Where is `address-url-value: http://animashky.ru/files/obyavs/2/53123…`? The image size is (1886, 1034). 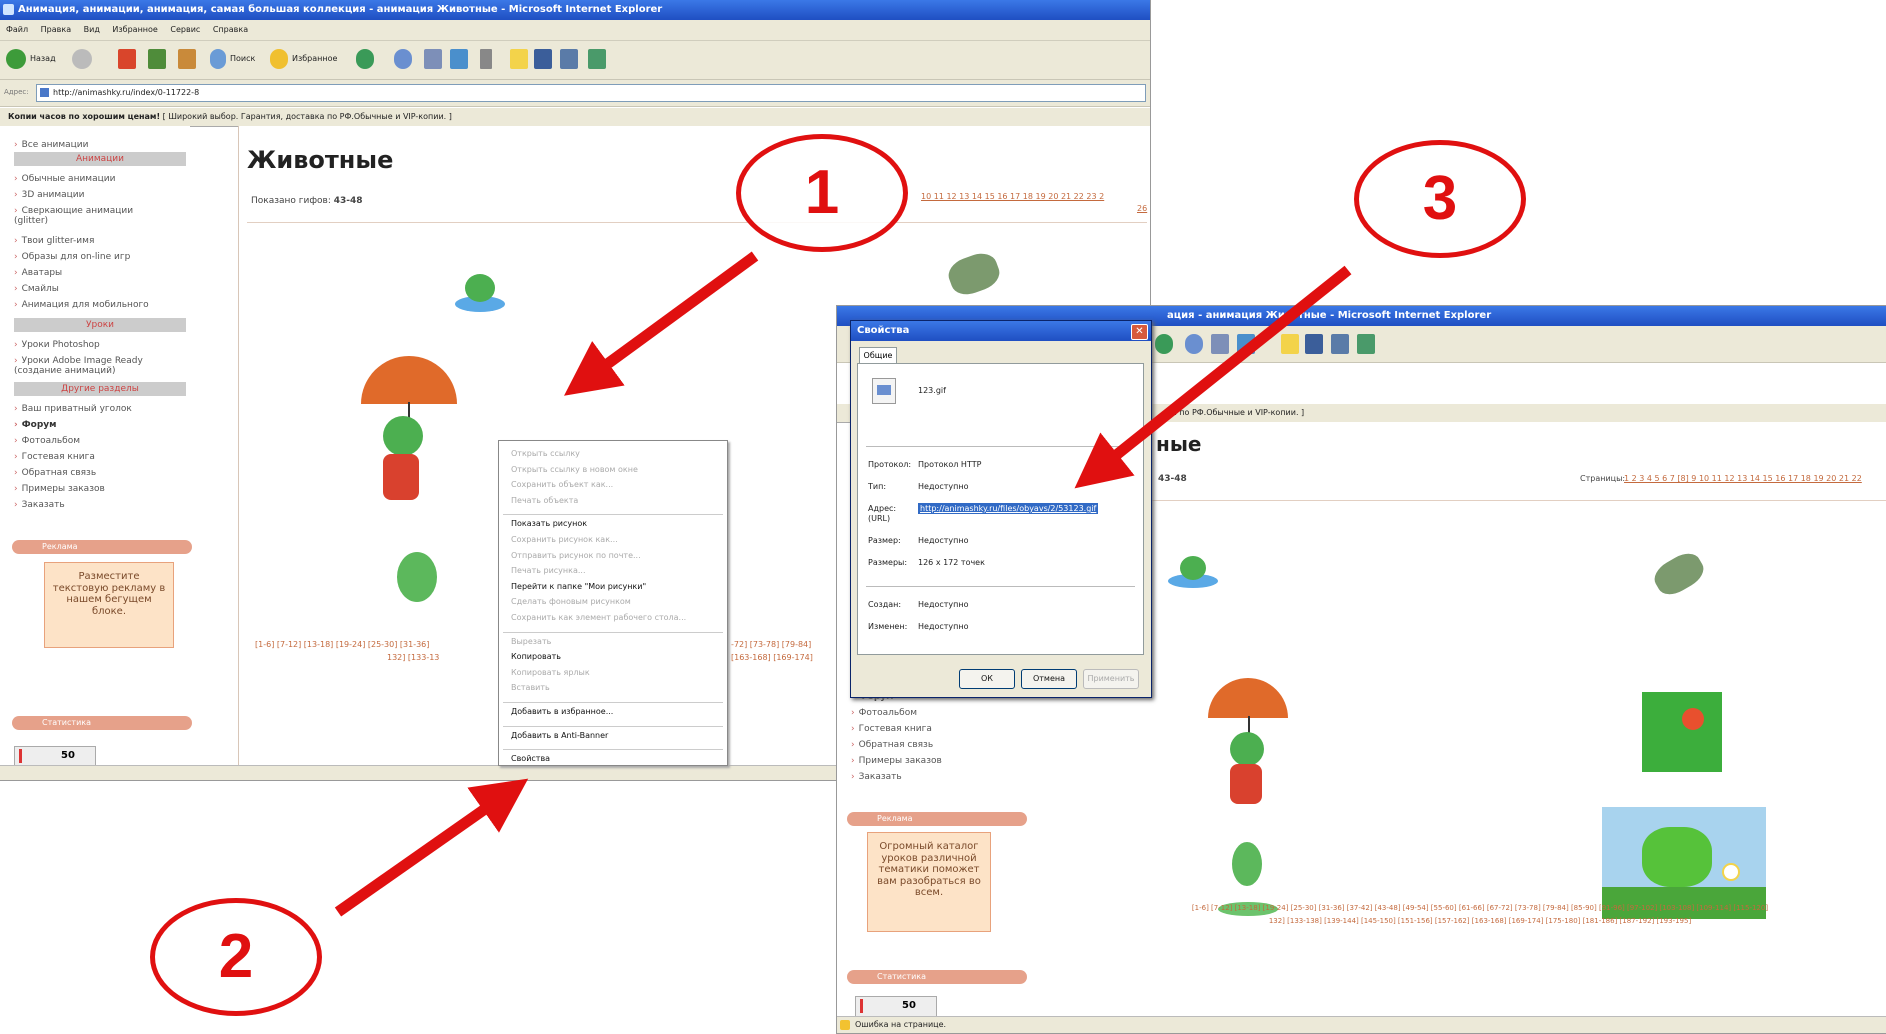 address-url-value: http://animashky.ru/files/obyavs/2/53123… is located at coordinates (1008, 508).